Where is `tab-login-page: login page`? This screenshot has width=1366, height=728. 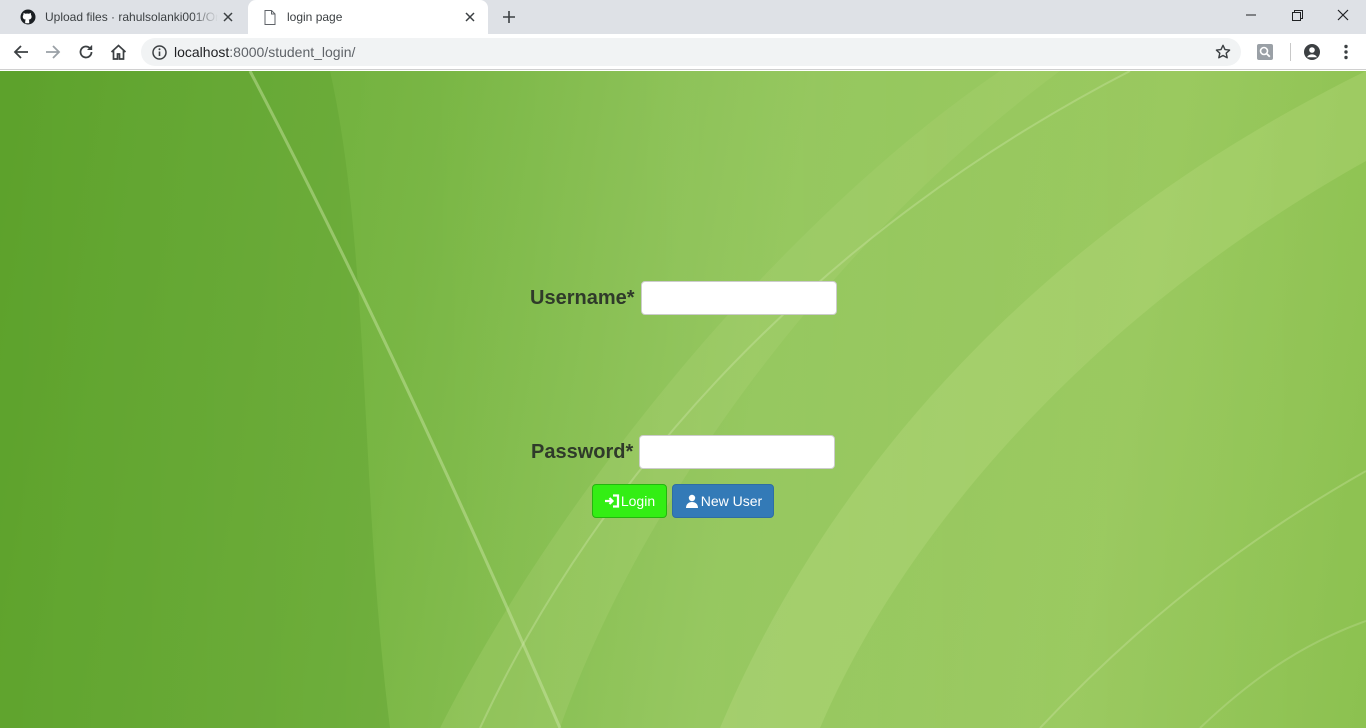 tab-login-page: login page is located at coordinates (368, 17).